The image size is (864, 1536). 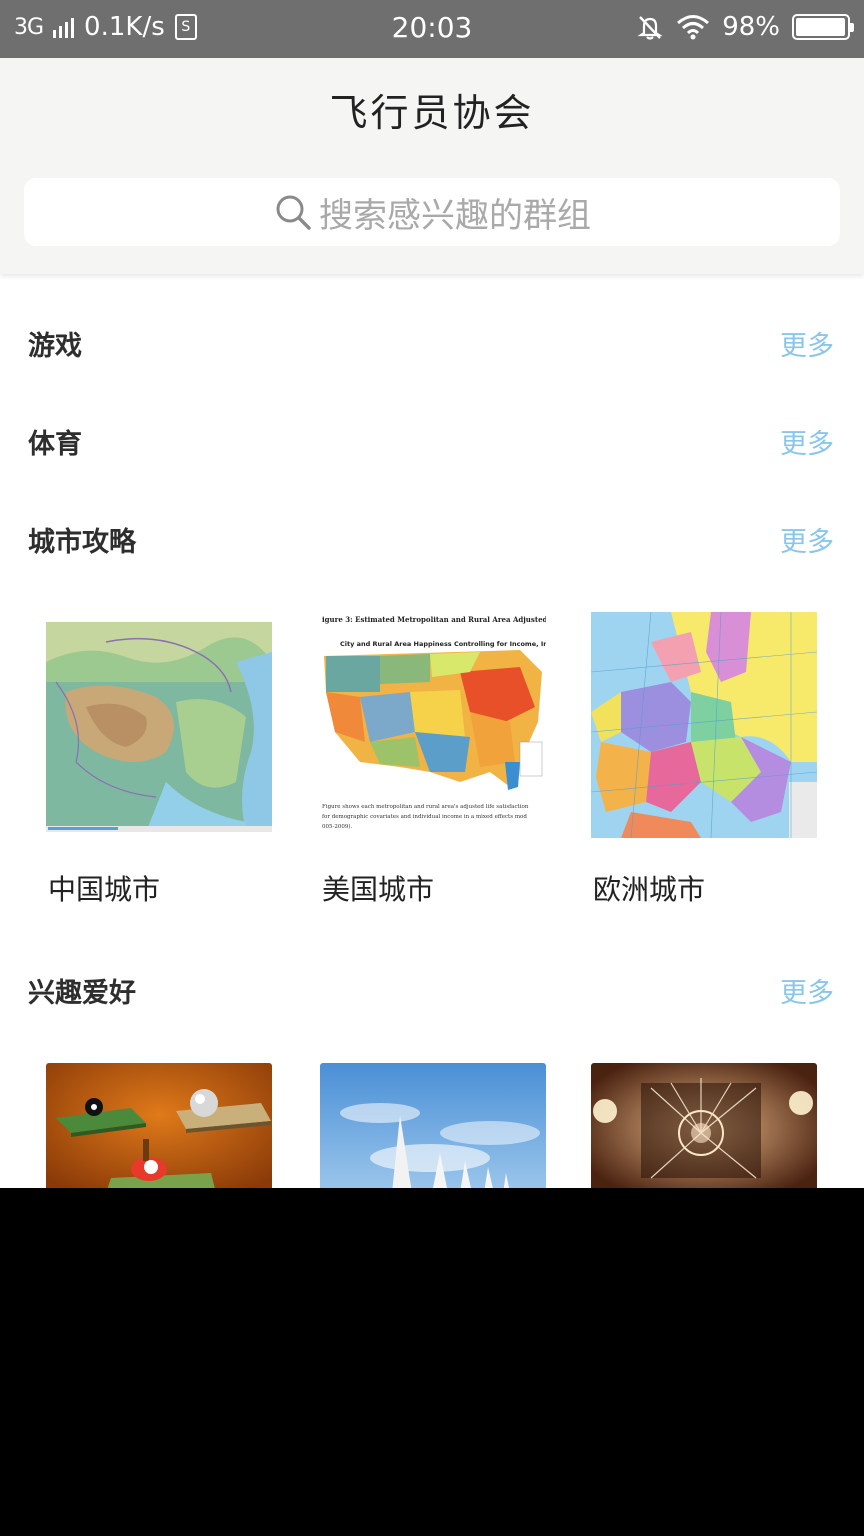 I want to click on header: 飞行员协会 搜索感兴趣的群组, so click(x=432, y=166).